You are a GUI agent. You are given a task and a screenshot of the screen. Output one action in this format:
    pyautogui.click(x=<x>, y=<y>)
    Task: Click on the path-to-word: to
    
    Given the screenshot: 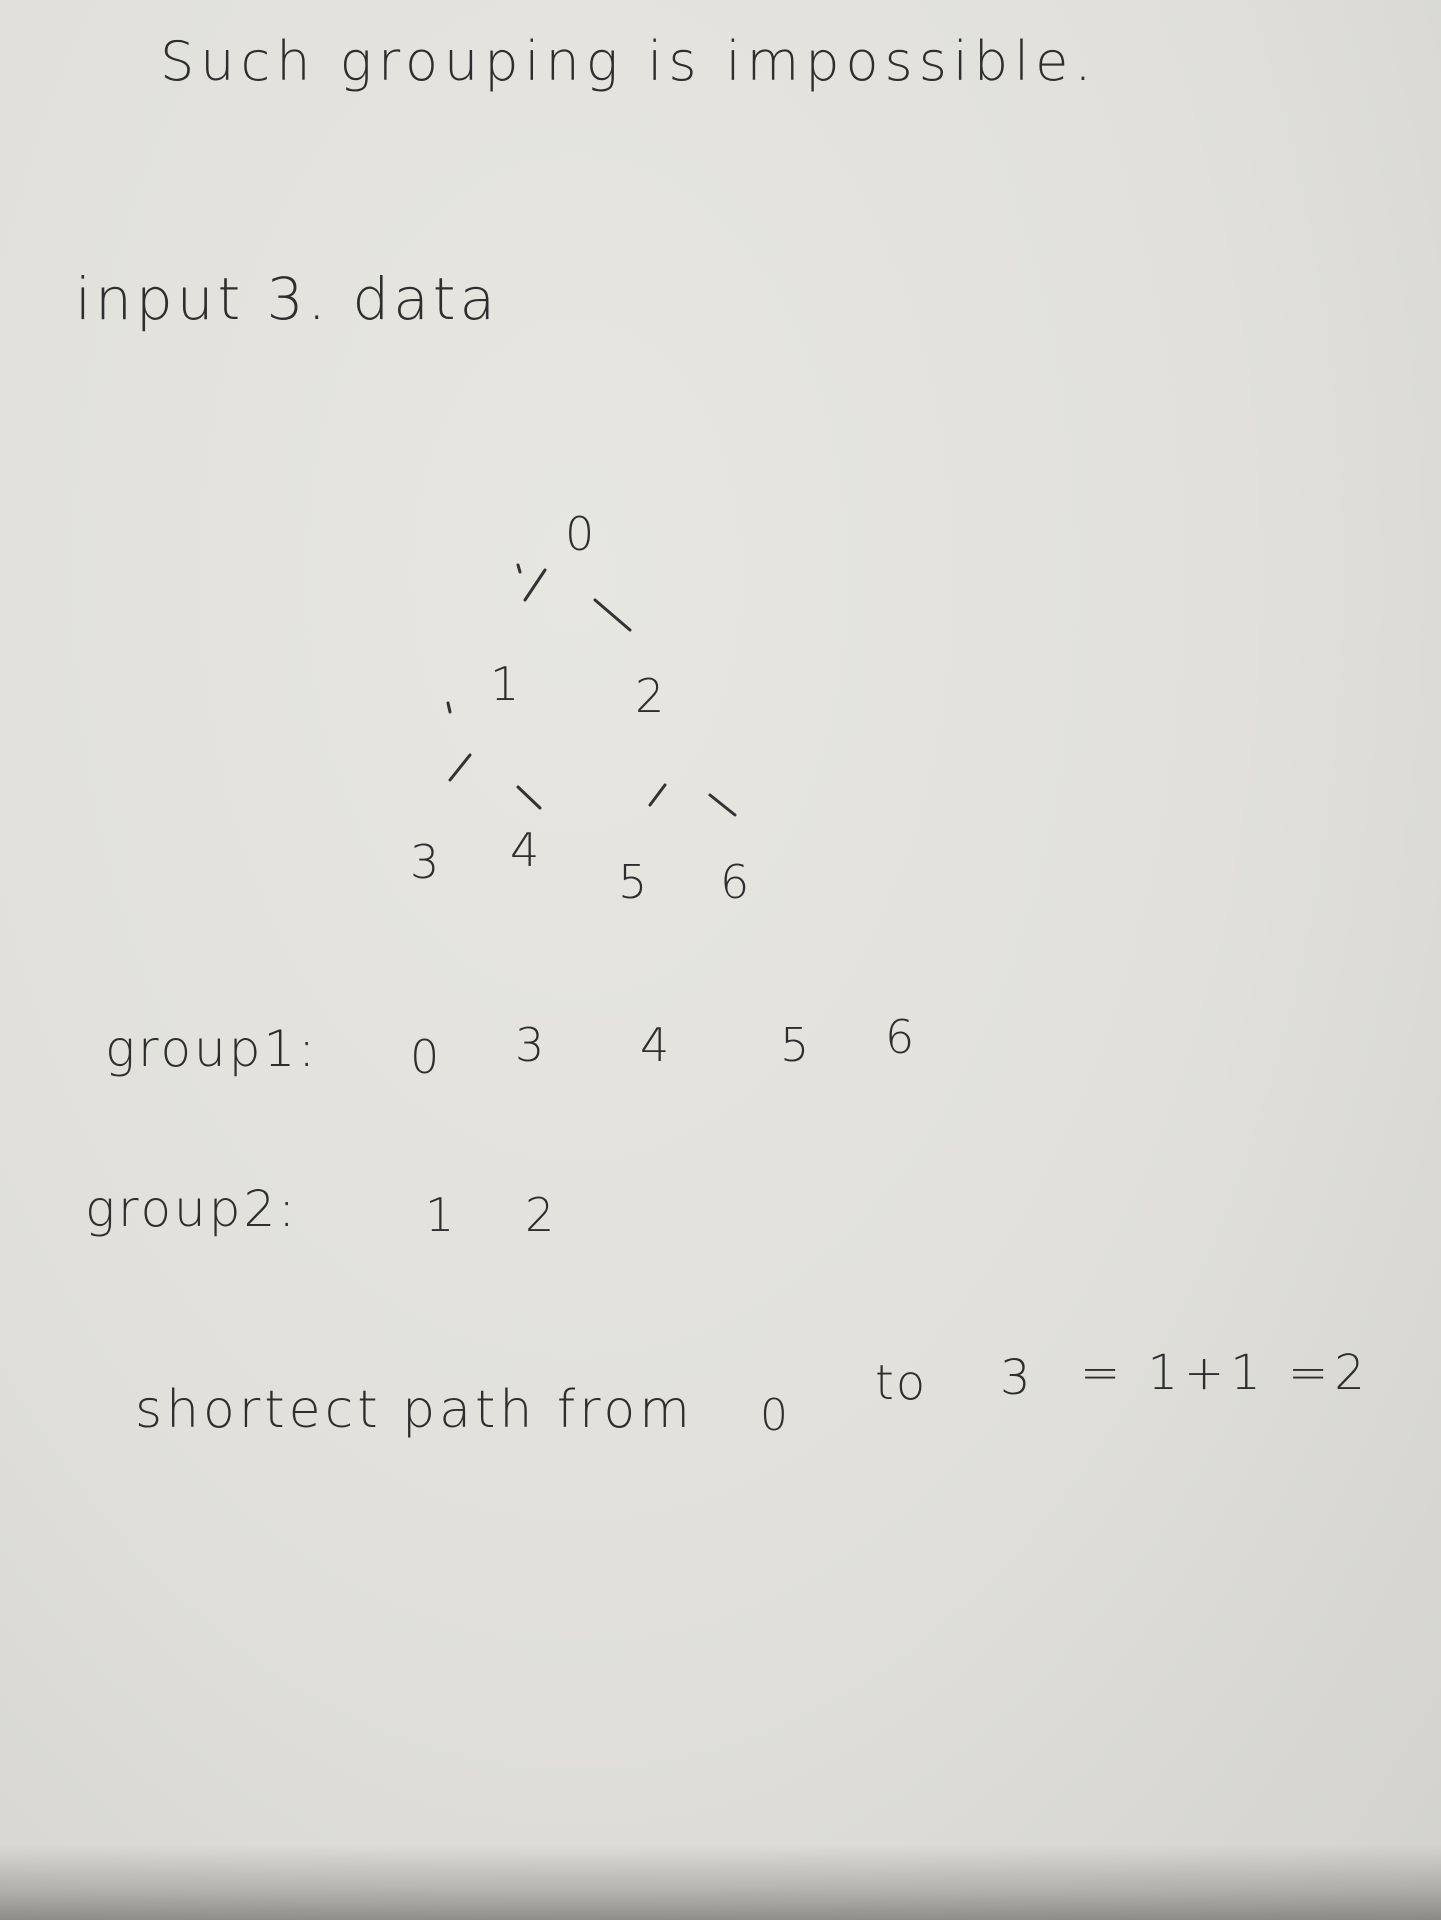 What is the action you would take?
    pyautogui.click(x=901, y=1383)
    